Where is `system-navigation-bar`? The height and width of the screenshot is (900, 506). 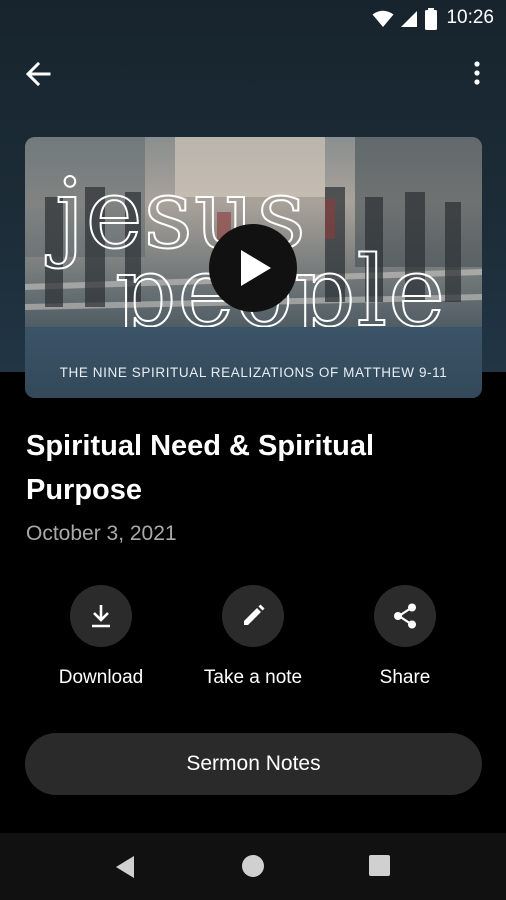
system-navigation-bar is located at coordinates (253, 866).